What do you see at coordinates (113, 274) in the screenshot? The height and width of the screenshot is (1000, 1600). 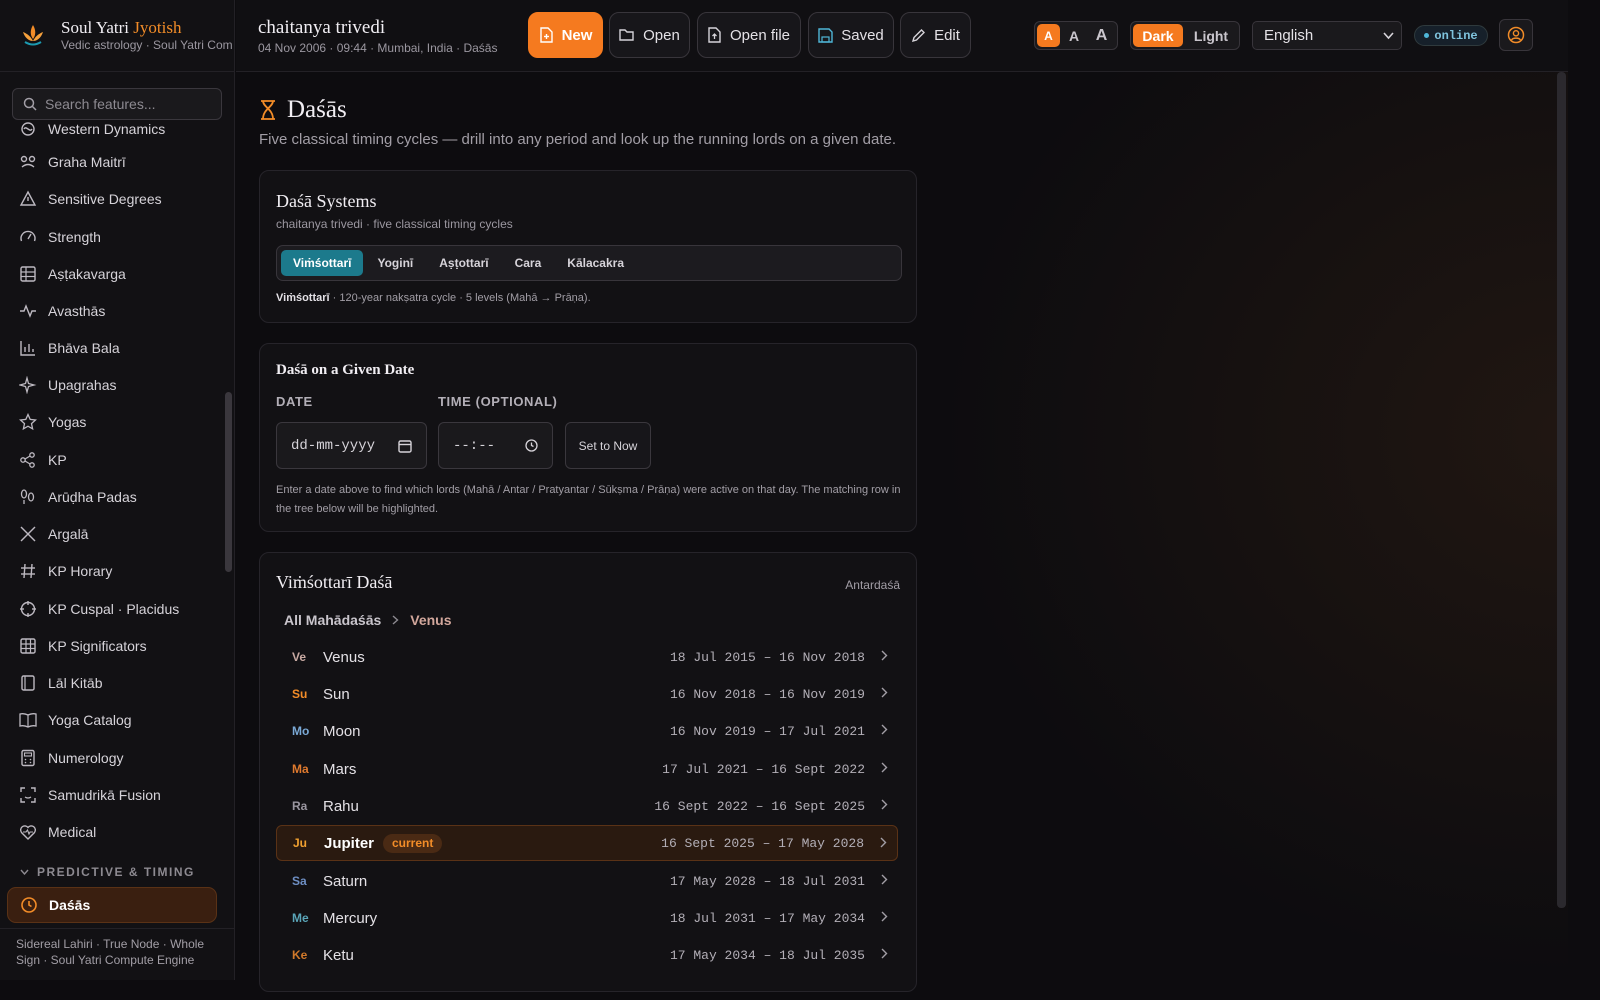 I see `sidebar-item-a-akavarga: Aṣṭakavarga` at bounding box center [113, 274].